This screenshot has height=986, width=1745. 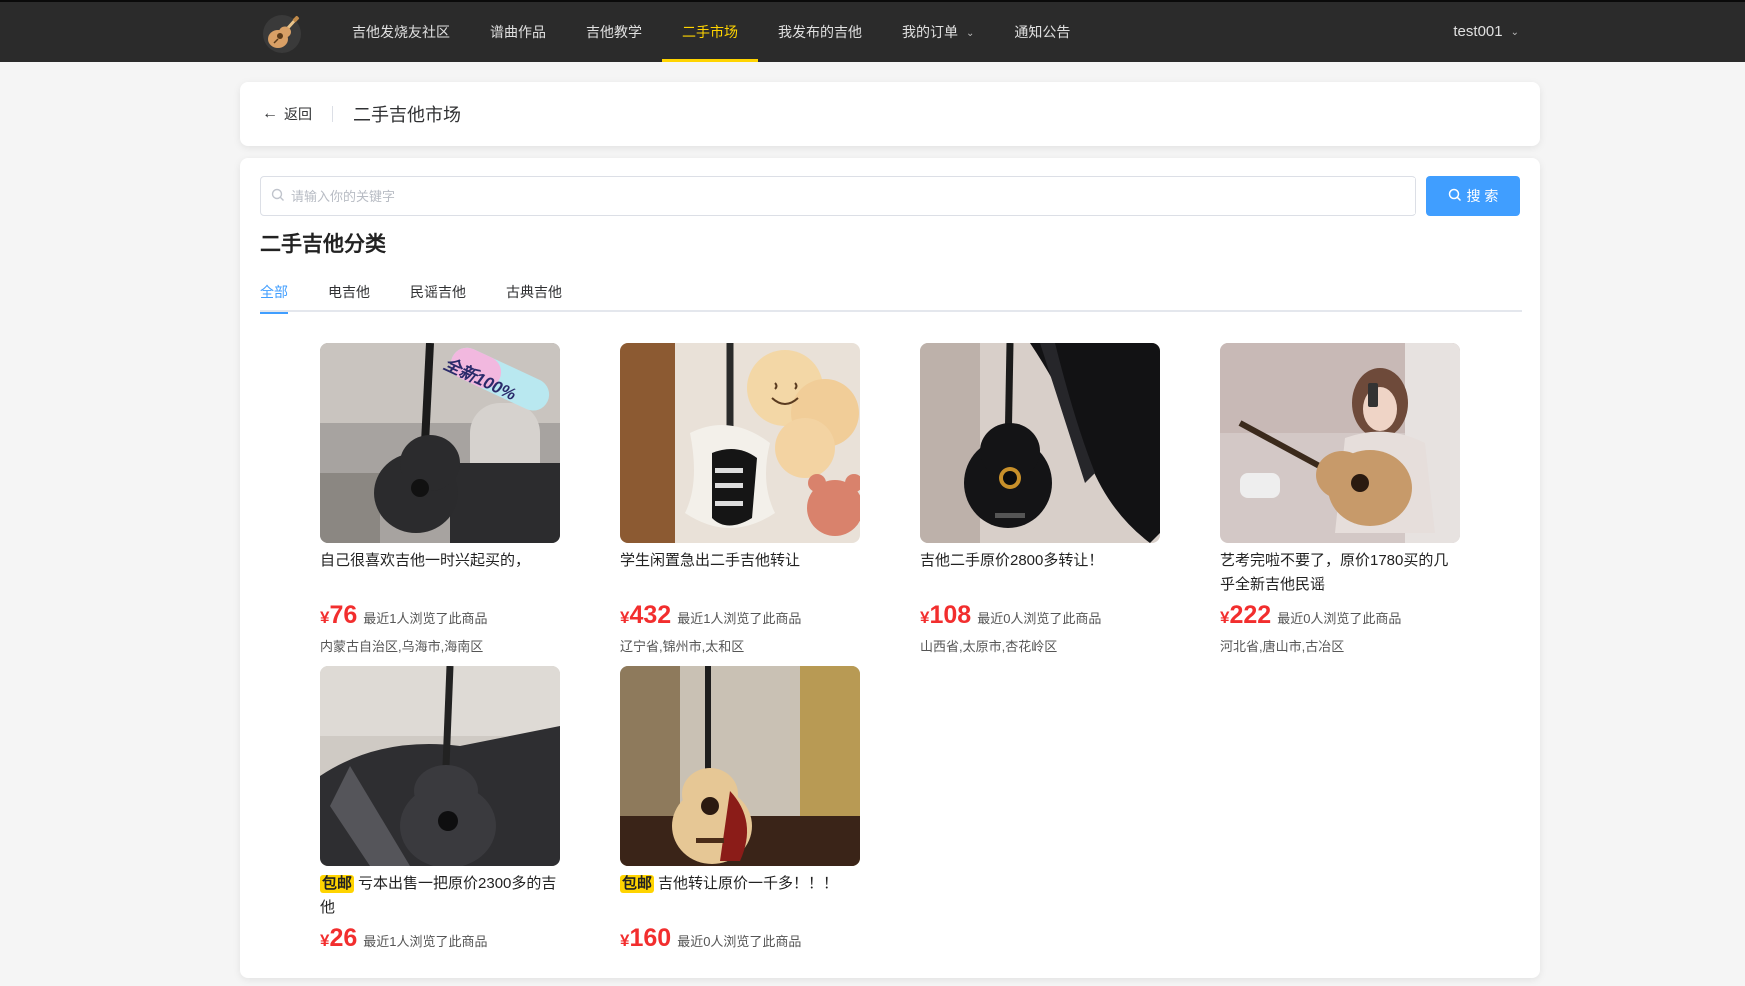 What do you see at coordinates (1040, 573) in the screenshot?
I see `product-title: 吉他二手原价2800多转让！` at bounding box center [1040, 573].